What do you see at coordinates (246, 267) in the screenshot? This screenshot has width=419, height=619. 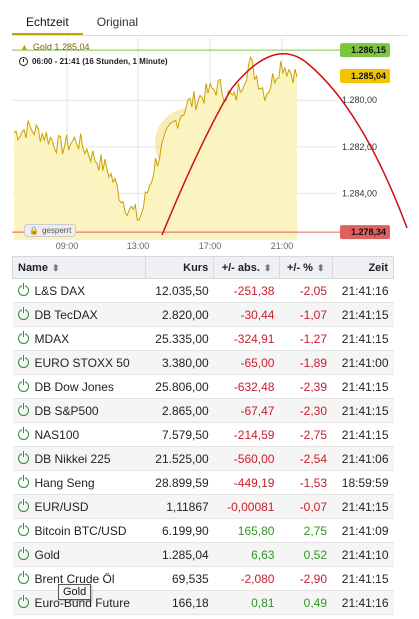 I see `col-abs: +/- abs. ⬍` at bounding box center [246, 267].